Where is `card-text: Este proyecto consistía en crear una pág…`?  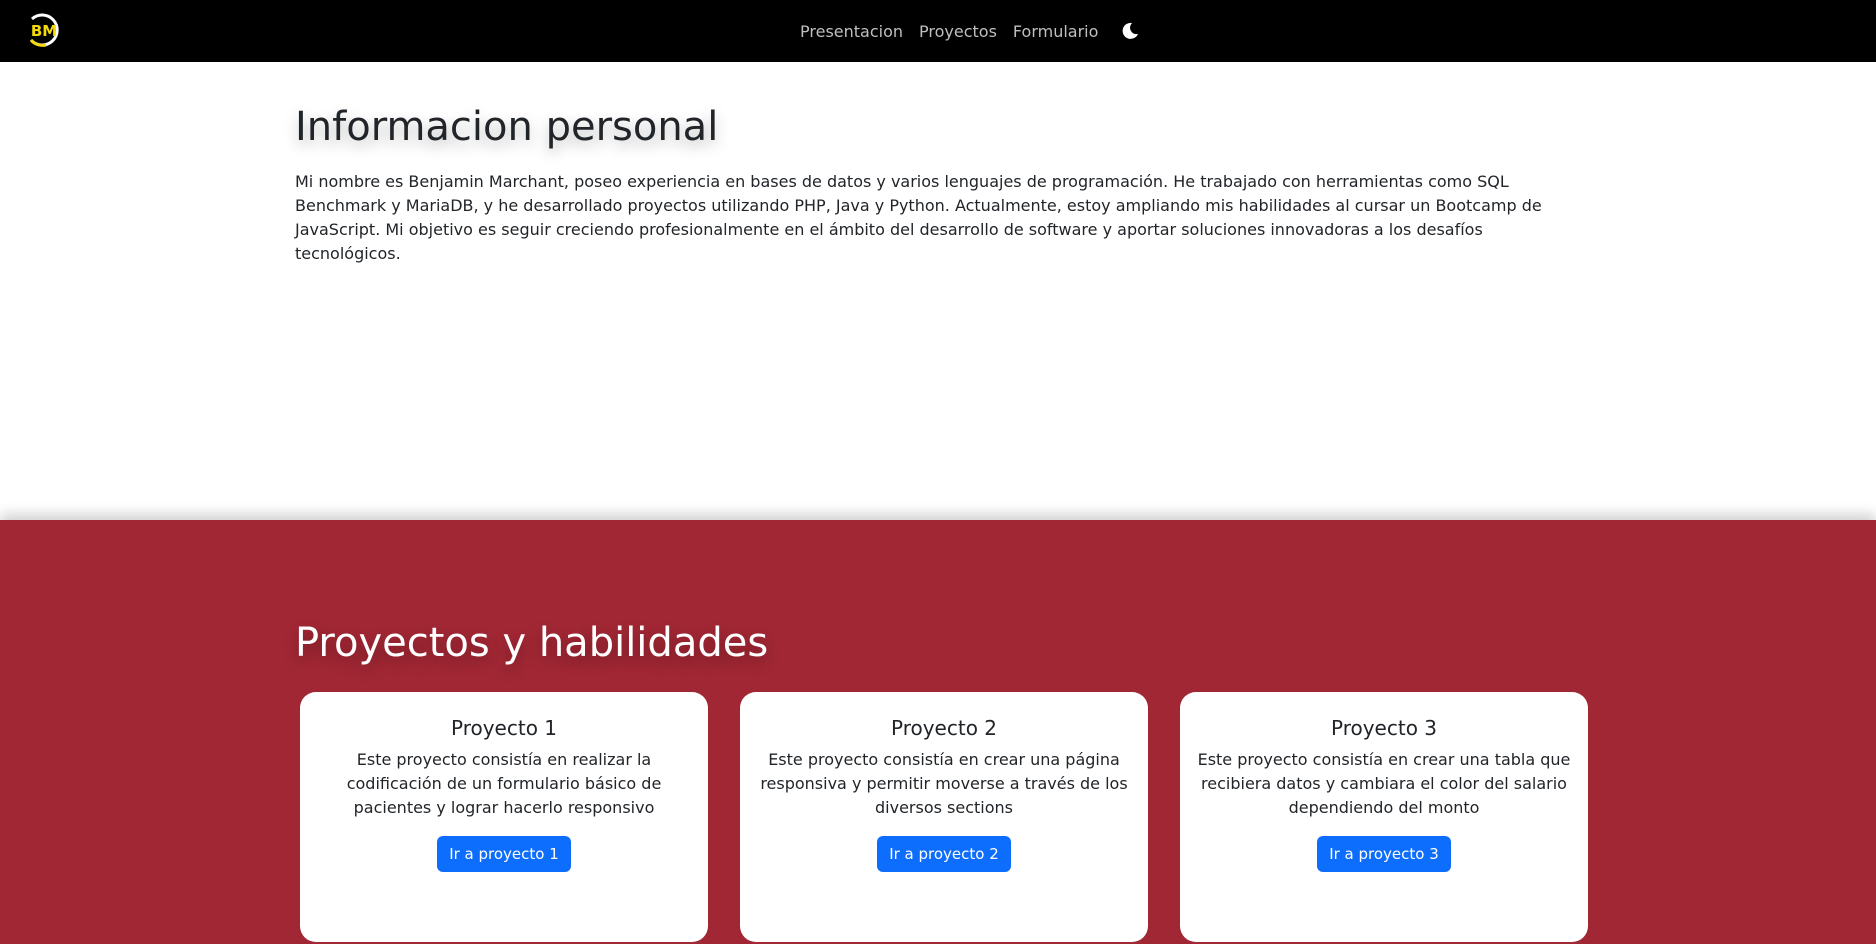
card-text: Este proyecto consistía en crear una pág… is located at coordinates (944, 783).